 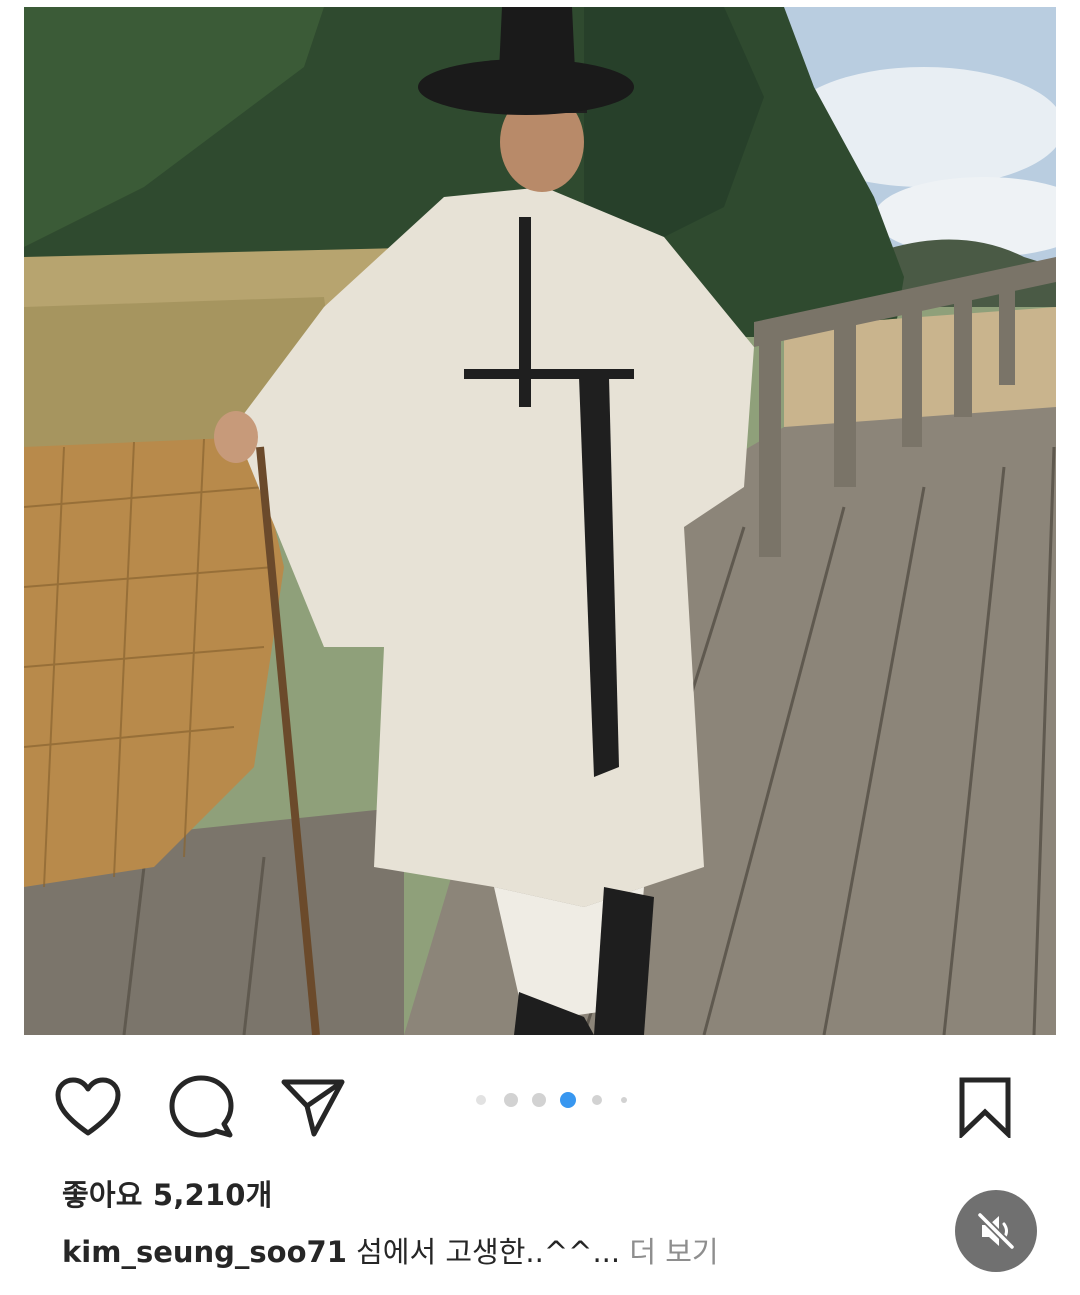 I want to click on speaker-muted-icon, so click(x=996, y=1233).